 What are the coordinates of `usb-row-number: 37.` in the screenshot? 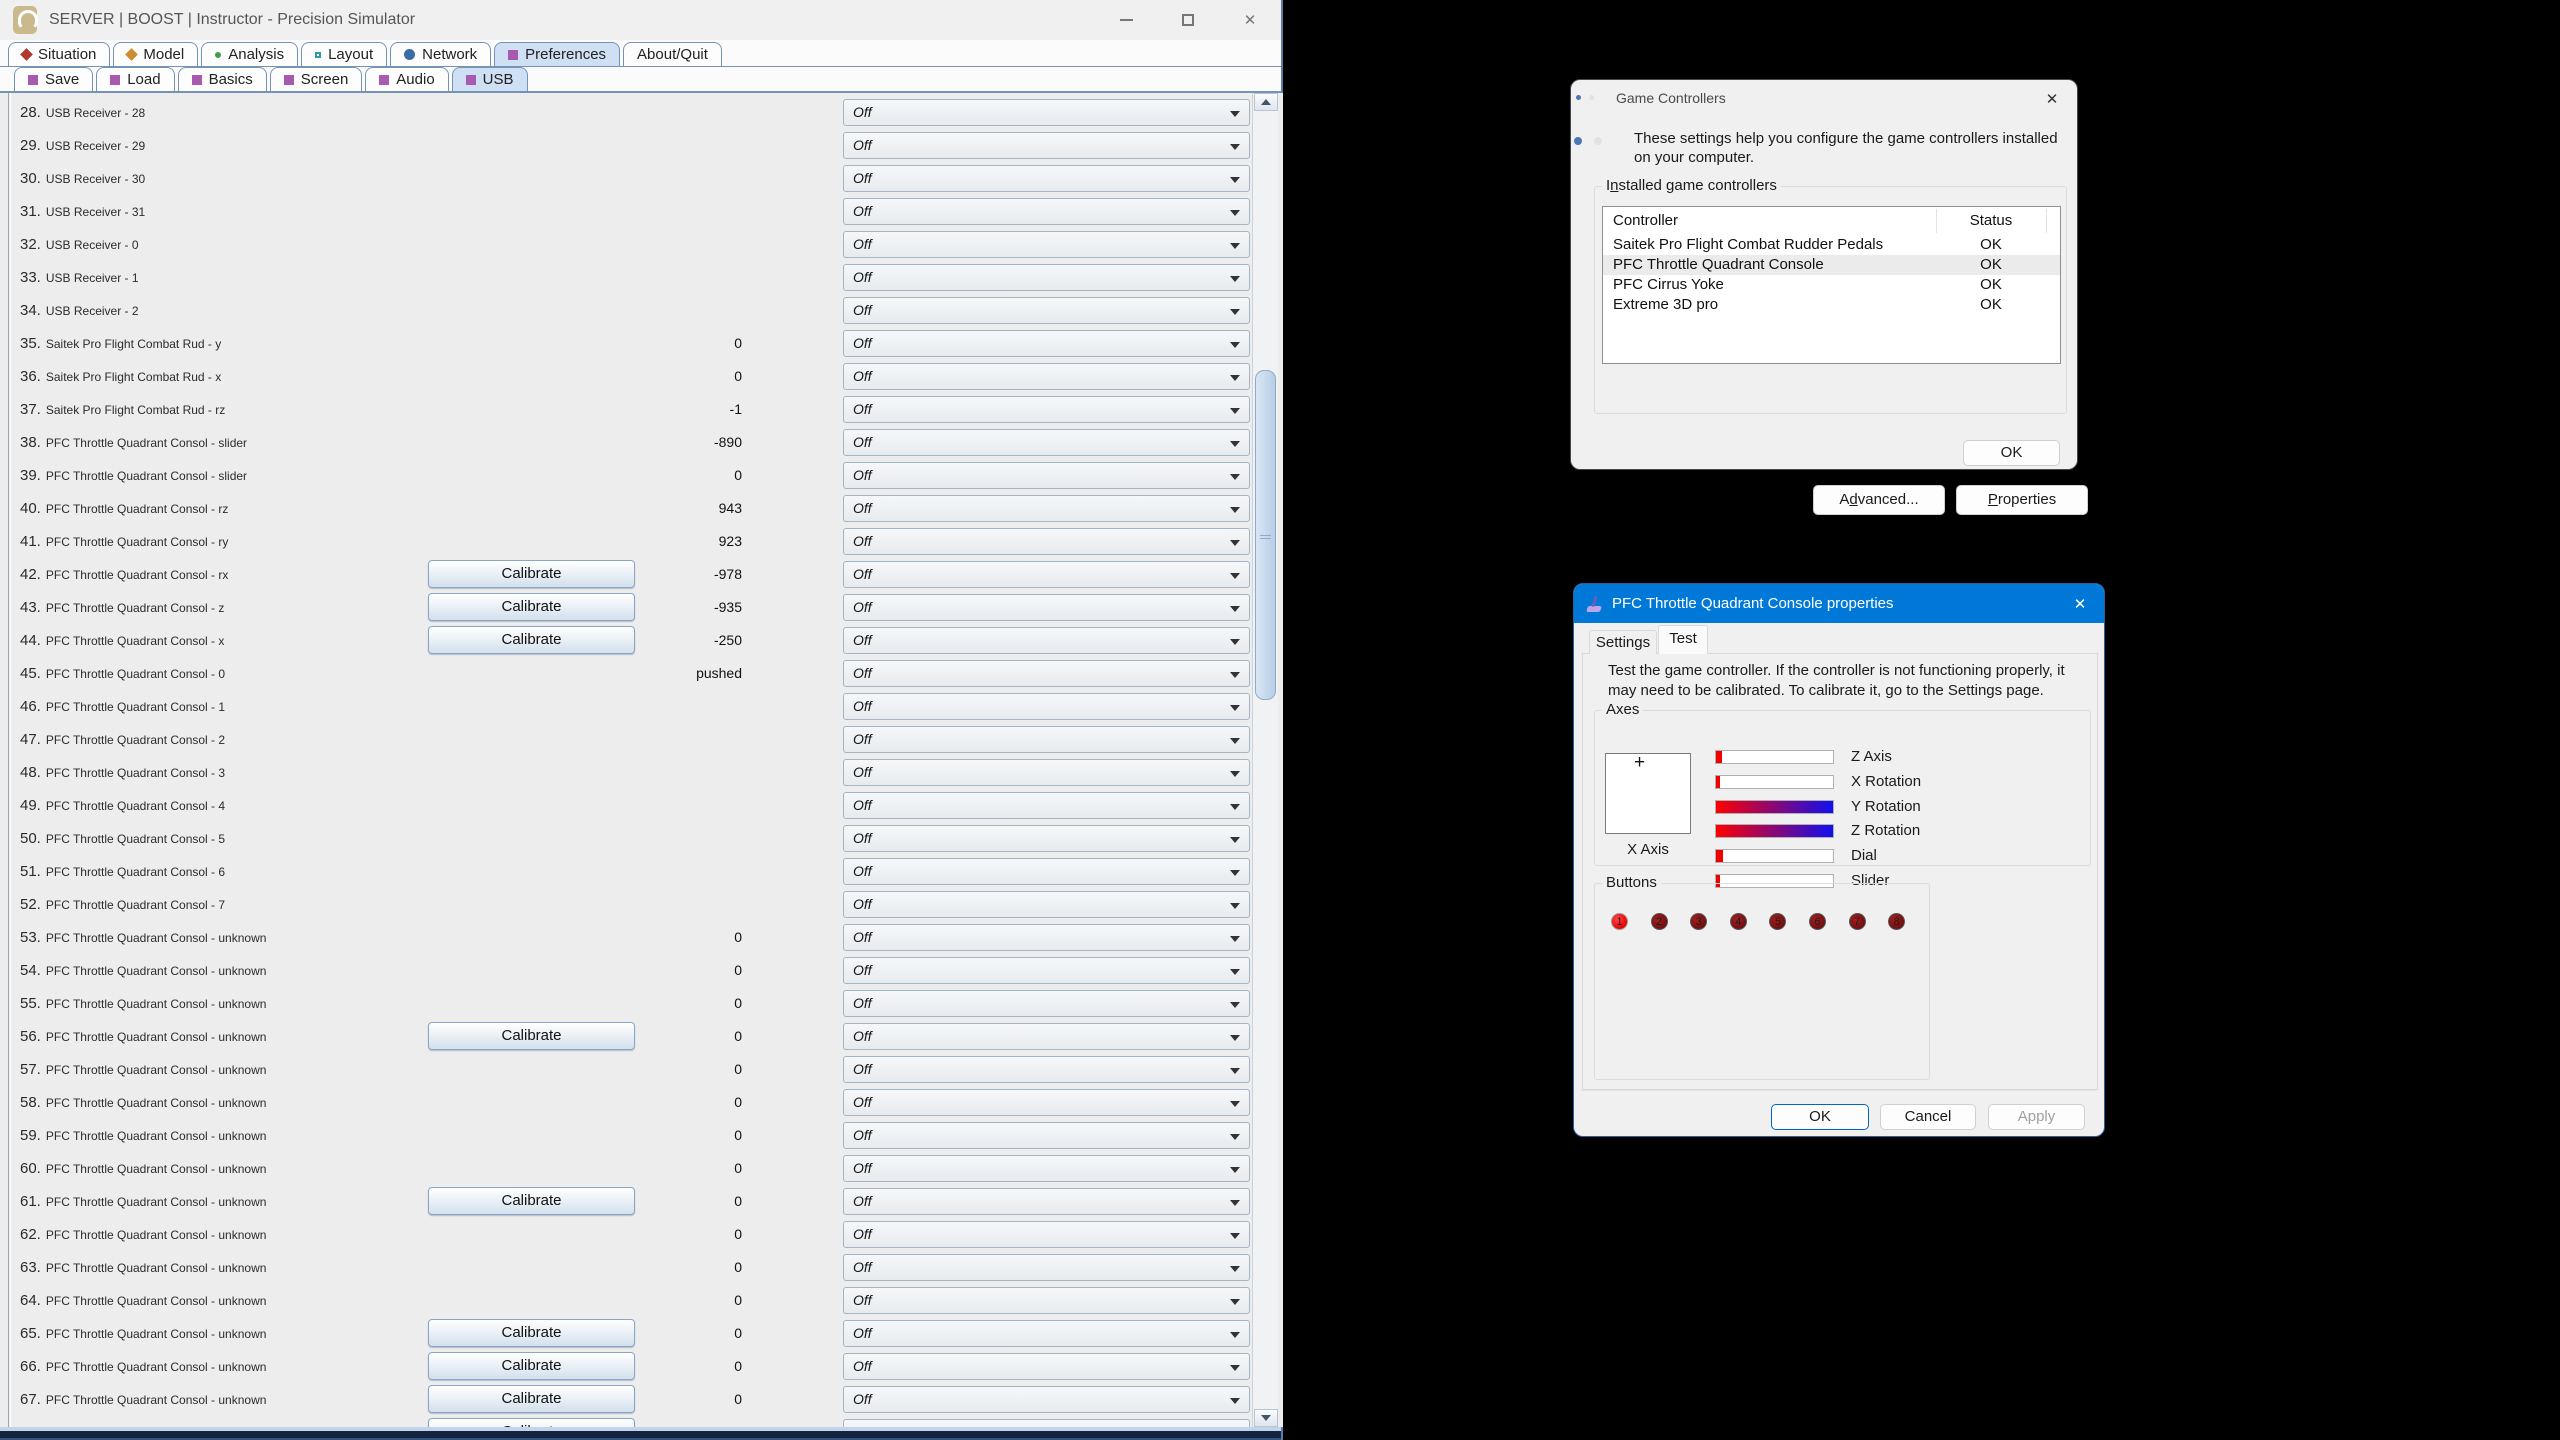 It's located at (30, 409).